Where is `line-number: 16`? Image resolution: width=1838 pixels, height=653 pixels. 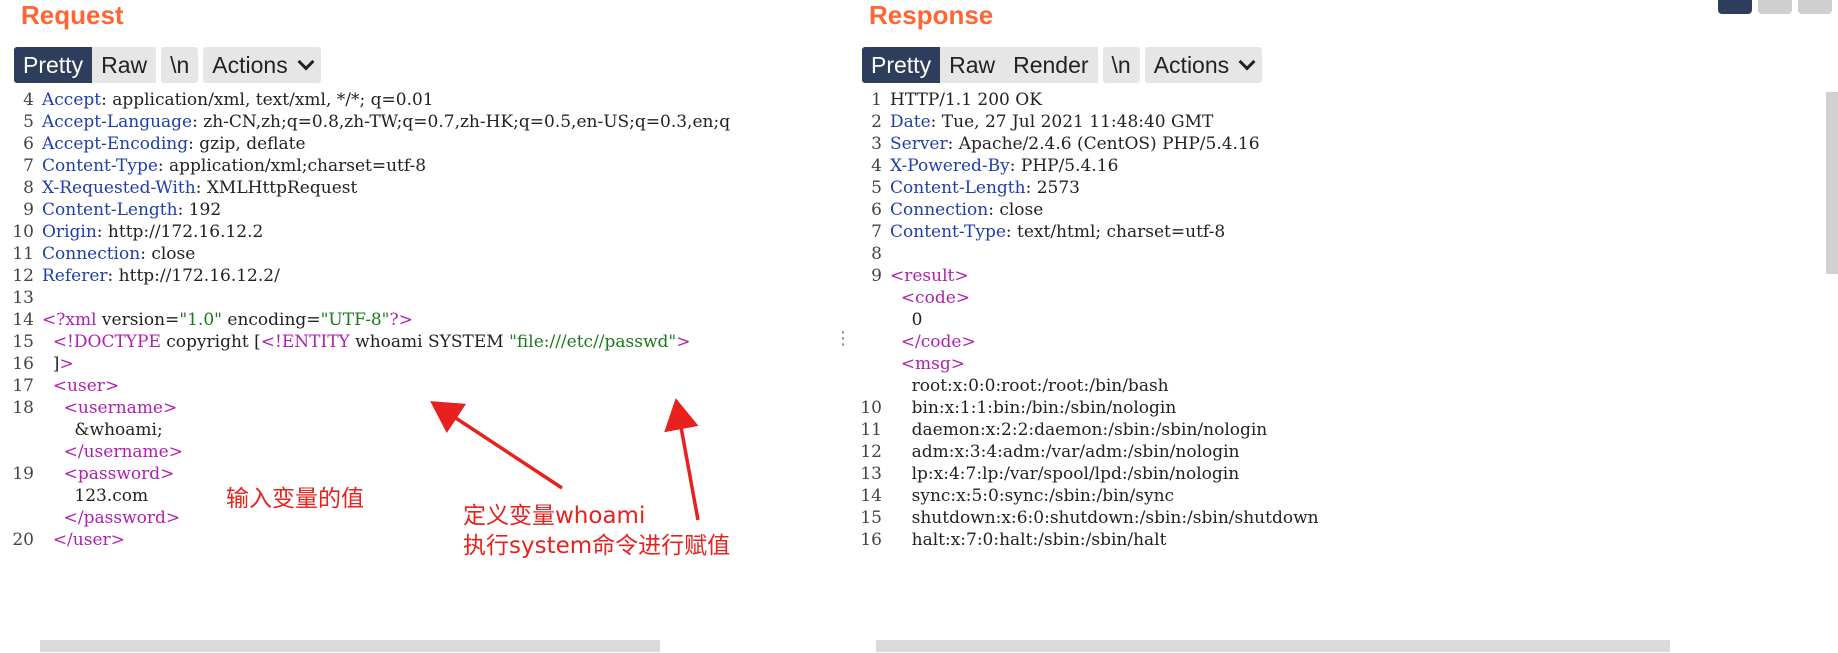
line-number: 16 is located at coordinates (871, 540).